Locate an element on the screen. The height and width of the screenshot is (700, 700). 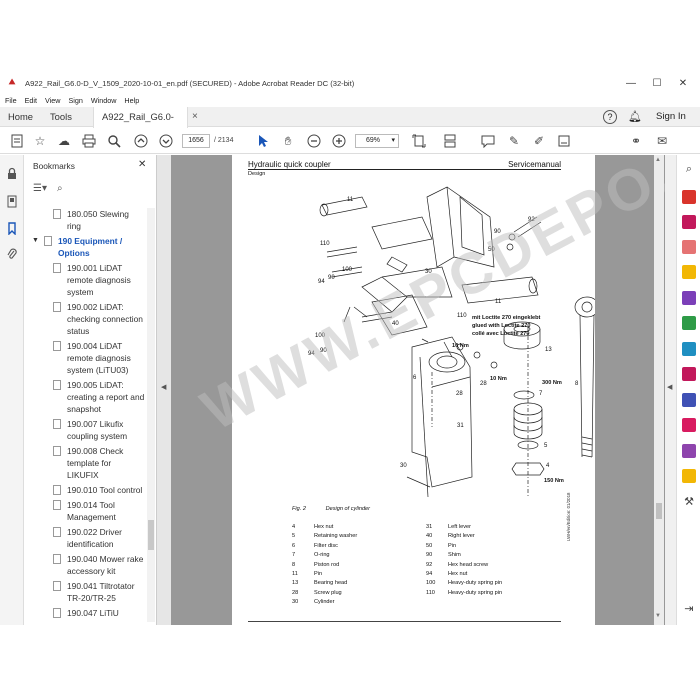
window-controls: — ☐ ✕ is located at coordinates (657, 83).